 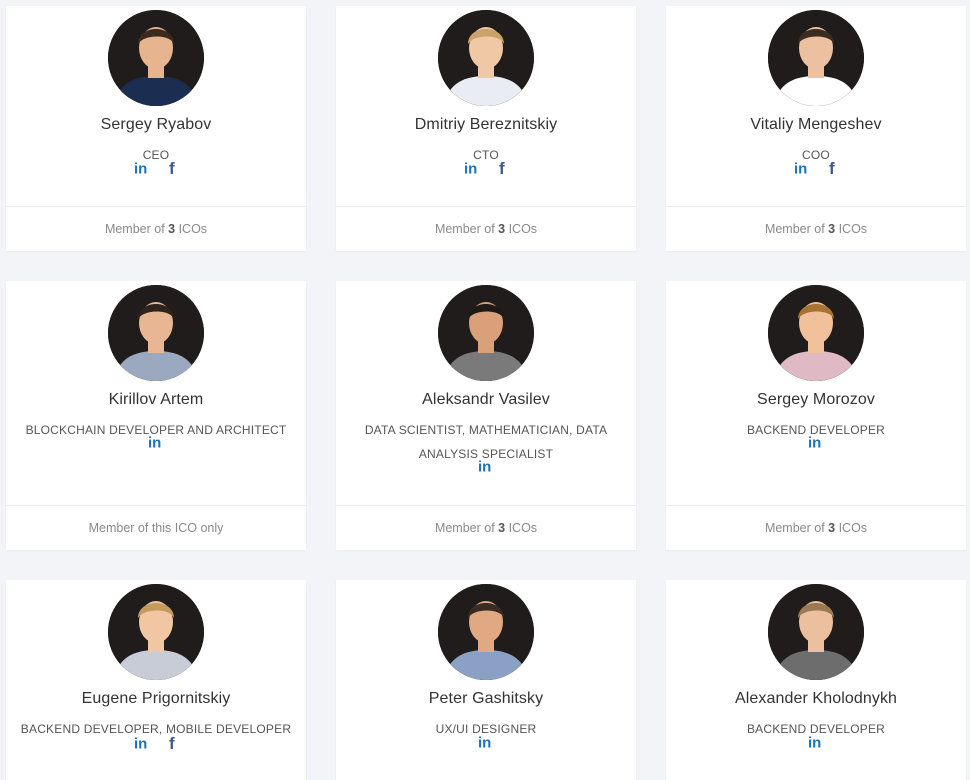 I want to click on member-name: Eugene Prigornitskiy, so click(x=156, y=699).